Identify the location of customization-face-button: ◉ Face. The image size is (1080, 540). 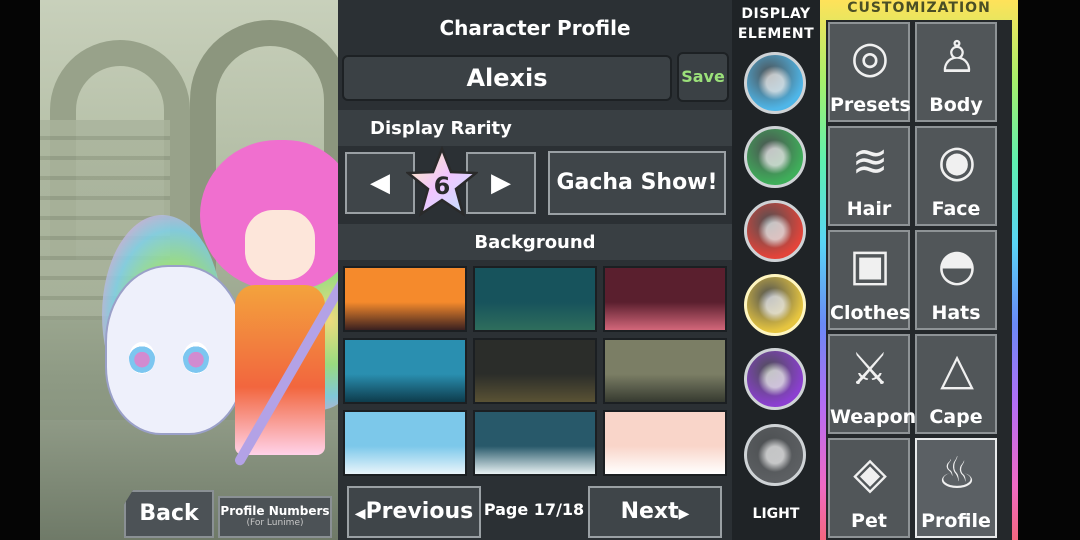
(956, 176).